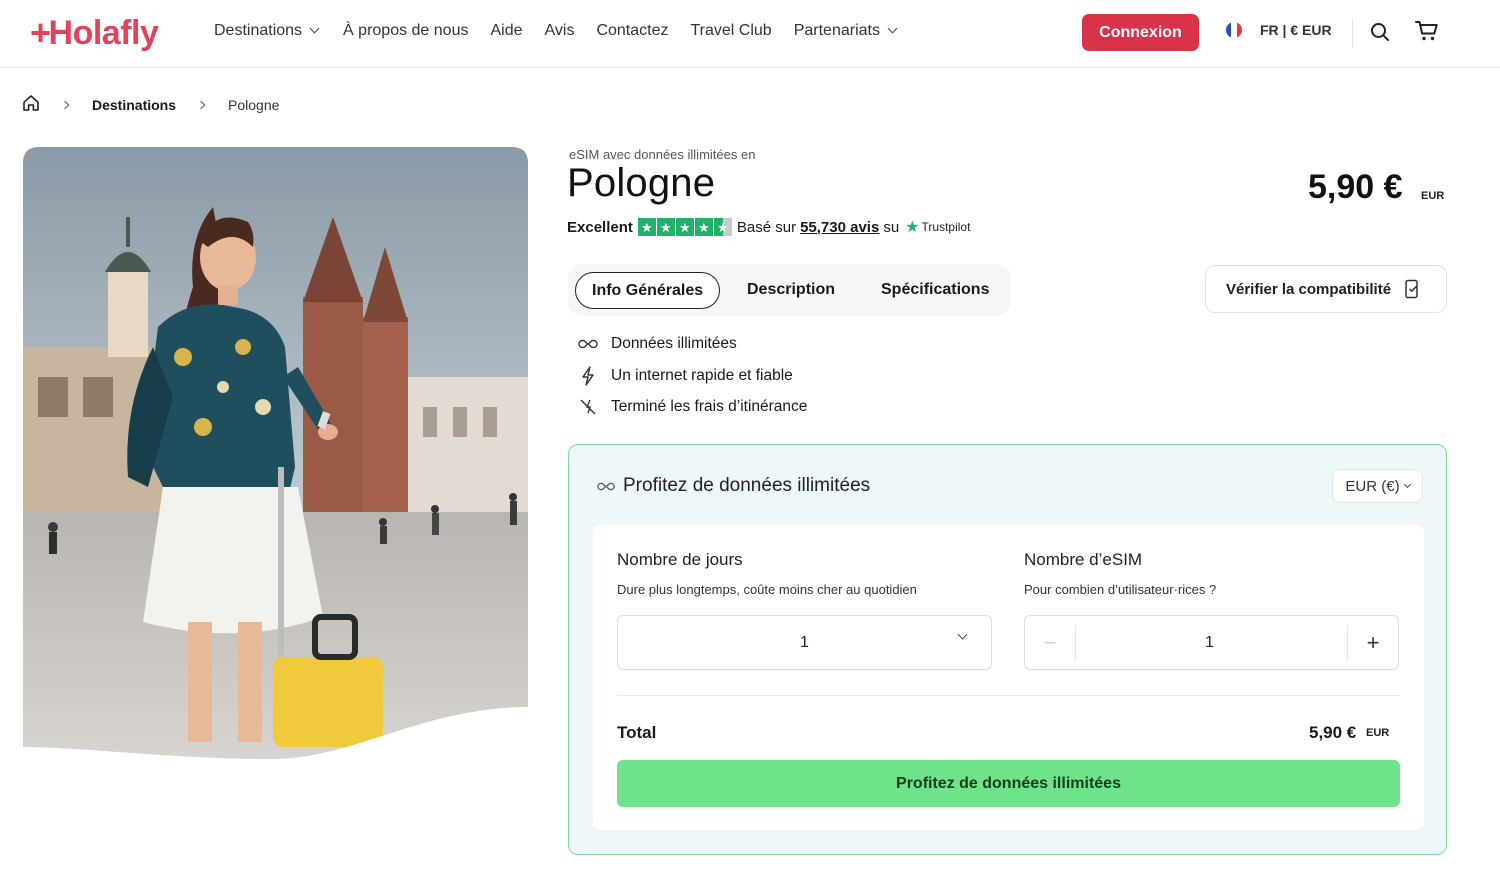 This screenshot has width=1500, height=876. Describe the element at coordinates (1008, 695) in the screenshot. I see `divider` at that location.